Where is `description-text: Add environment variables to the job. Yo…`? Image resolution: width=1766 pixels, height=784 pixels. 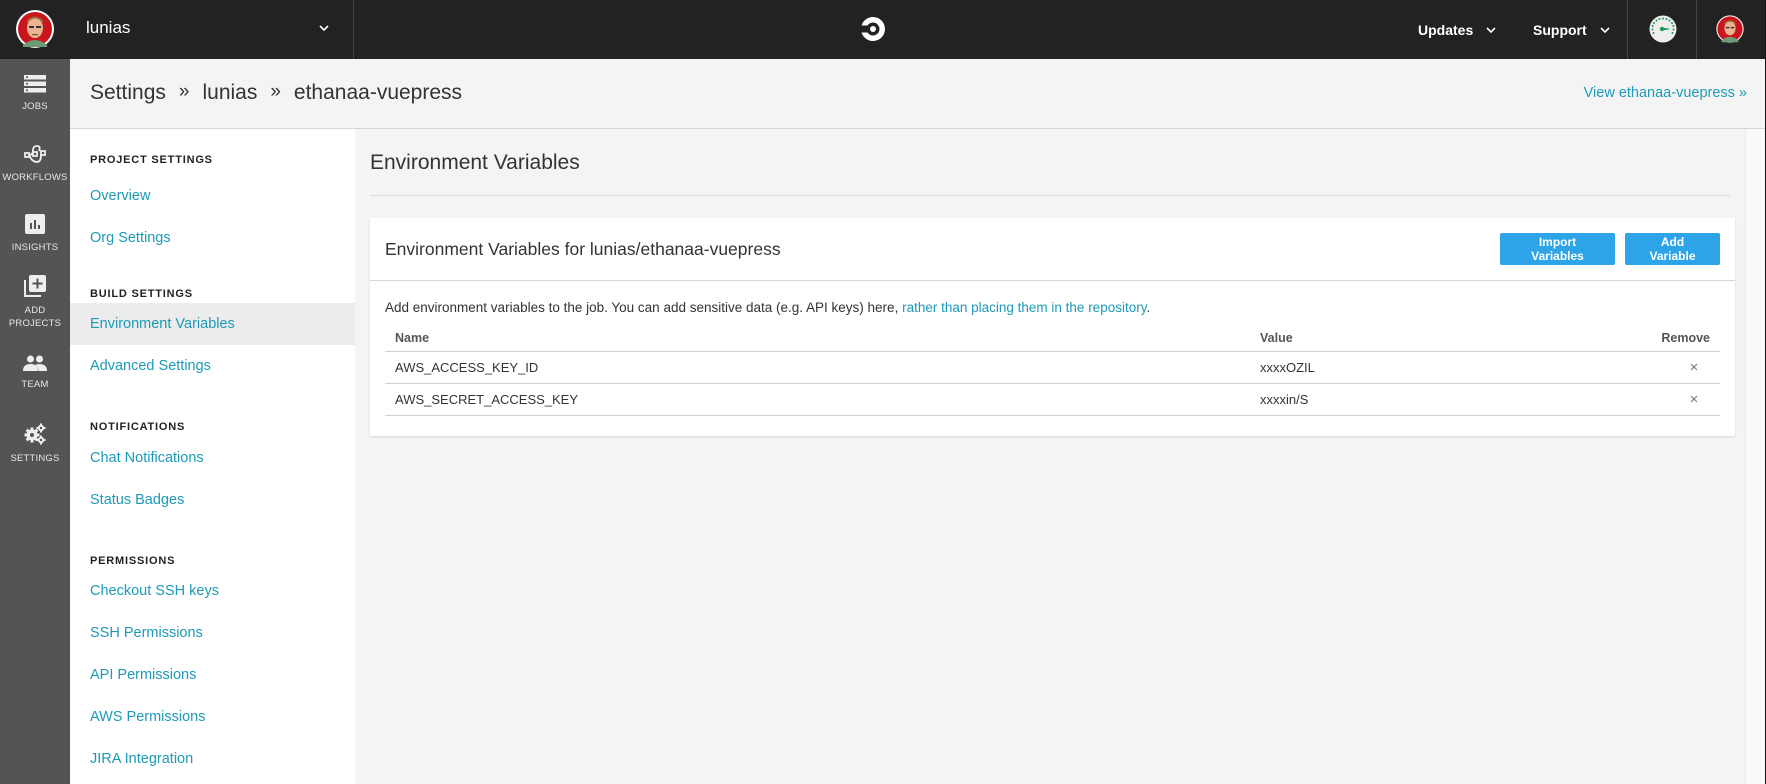
description-text: Add environment variables to the job. Yo… is located at coordinates (644, 307).